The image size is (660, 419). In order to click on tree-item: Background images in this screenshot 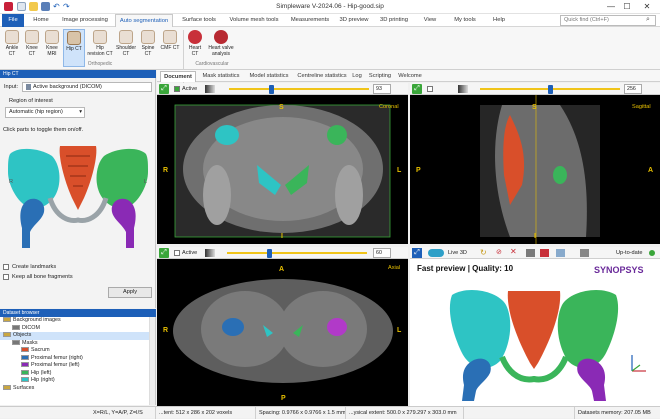, I will do `click(77, 321)`.